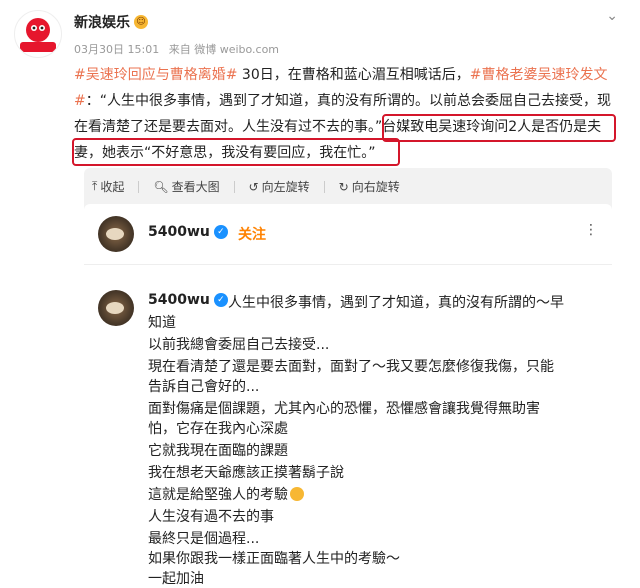 This screenshot has height=588, width=640. What do you see at coordinates (591, 230) in the screenshot?
I see `more-options-icon: ⋮` at bounding box center [591, 230].